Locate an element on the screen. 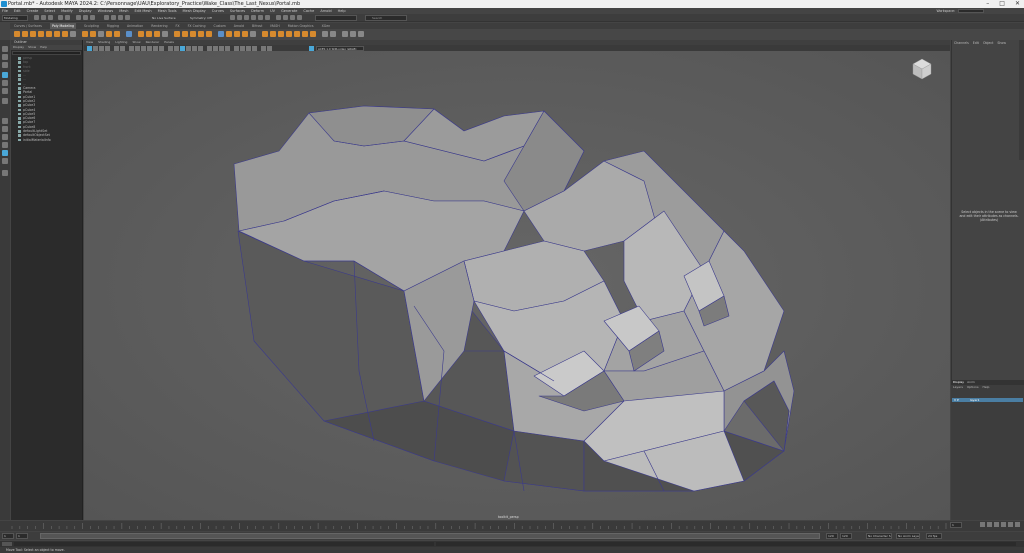  arnold-render-icon is located at coordinates (267, 17).